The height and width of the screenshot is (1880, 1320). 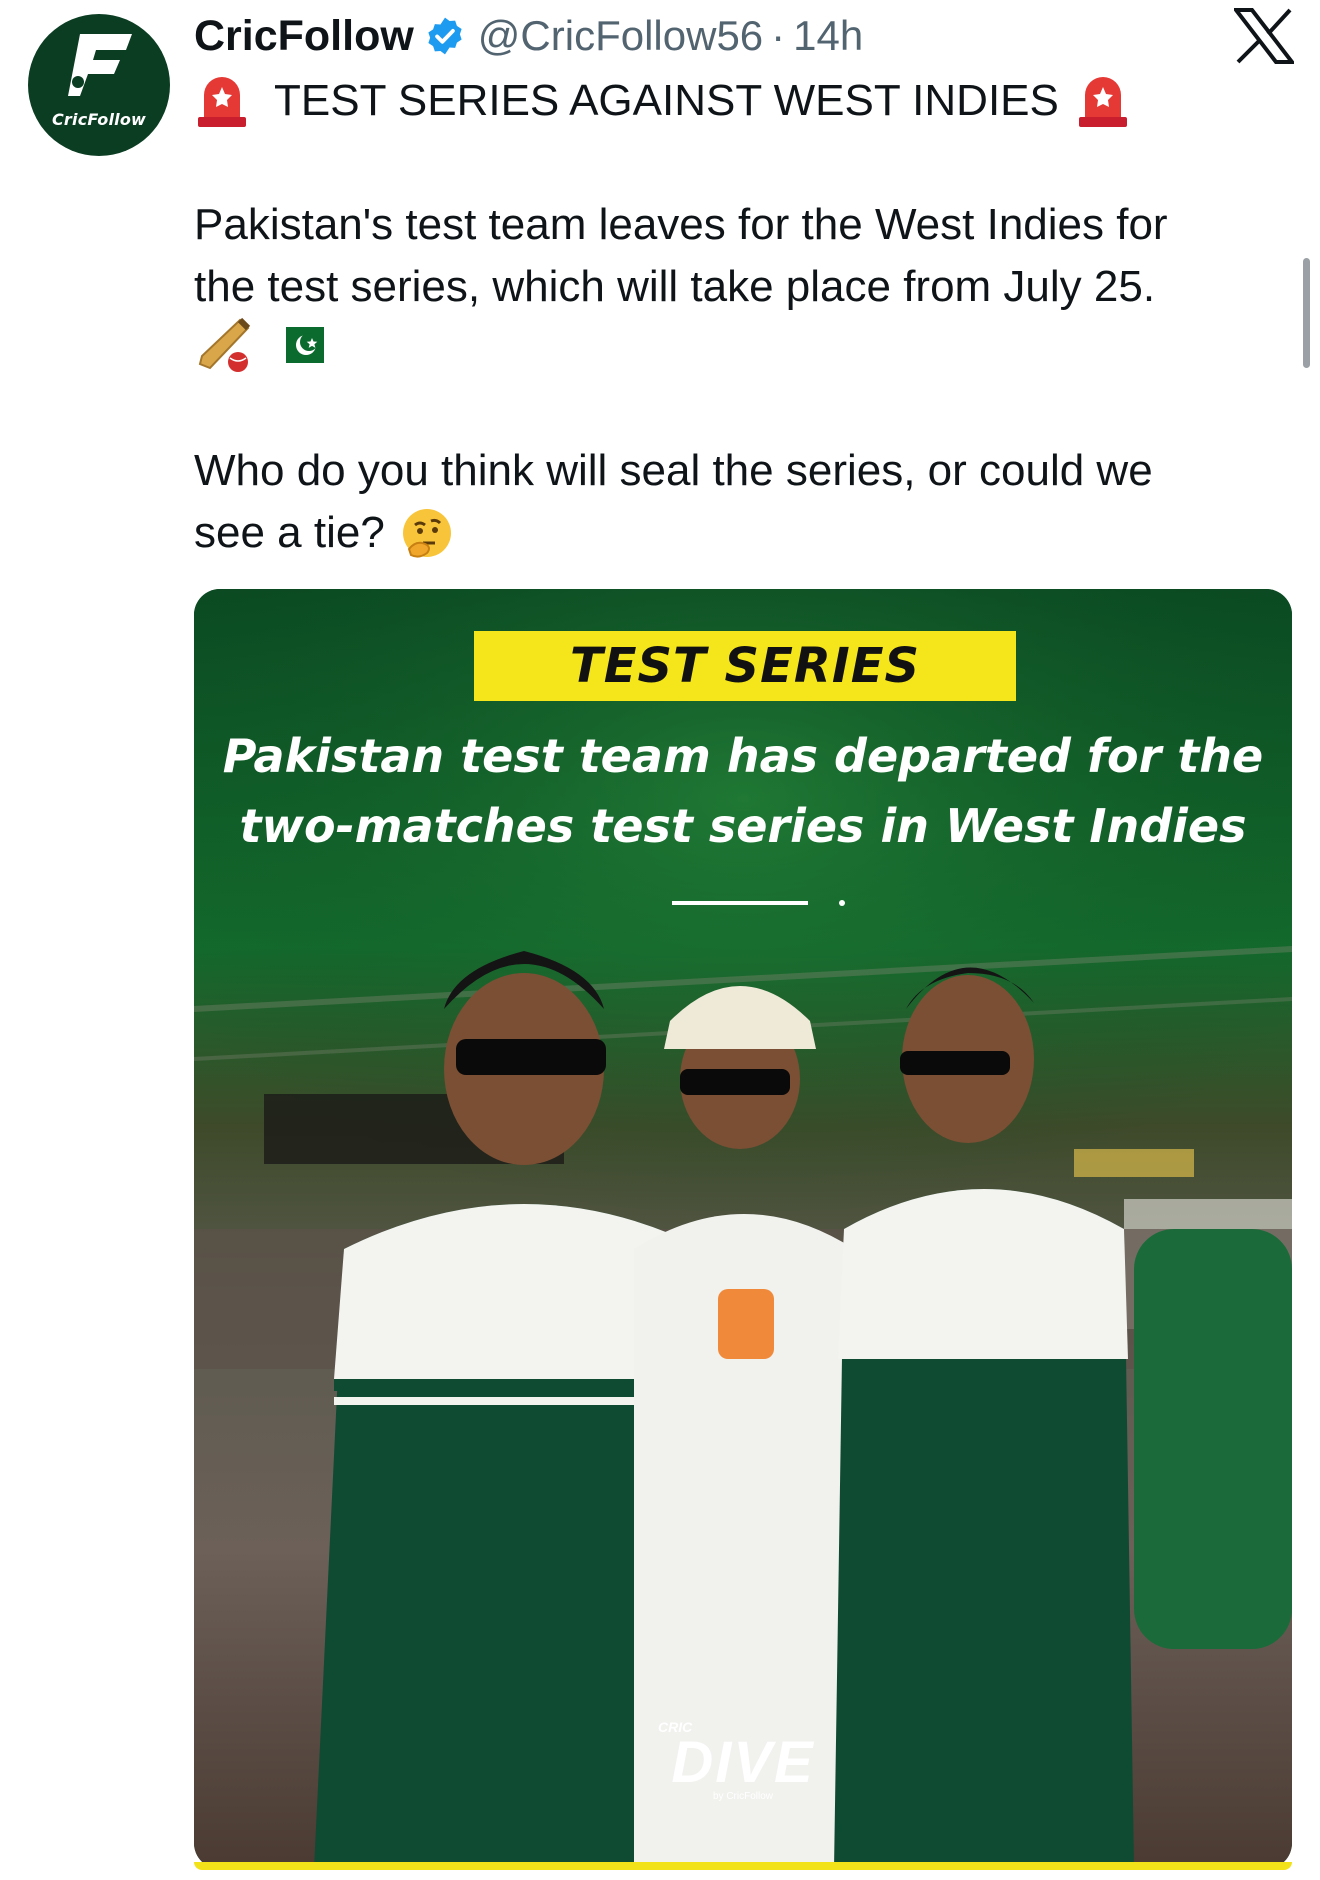 I want to click on tweet-title: TEST SERIES AGAINST WEST INDIES, so click(x=666, y=100).